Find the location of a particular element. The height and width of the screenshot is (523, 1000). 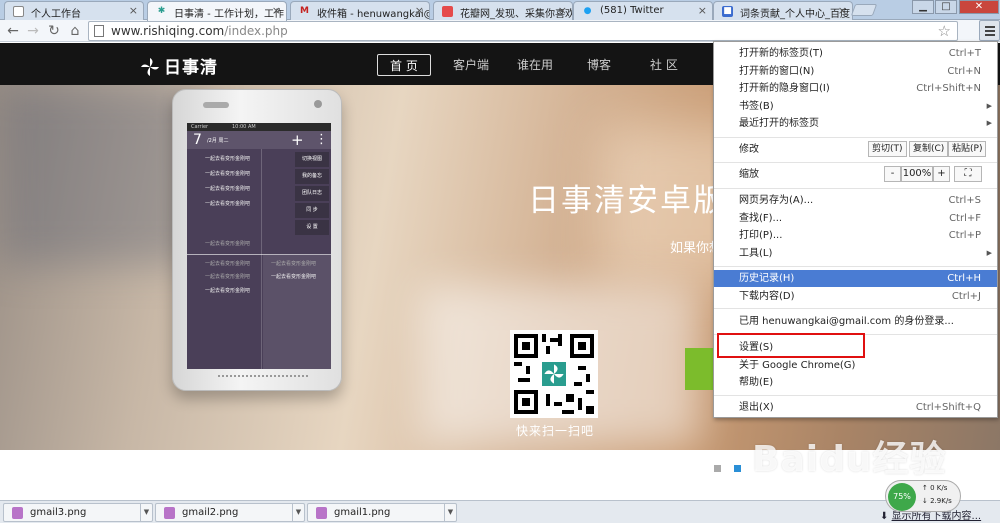

download-shelf: gmail3.png ▼ gmail2.png ▼ gmail1.png ▼ is located at coordinates (500, 511).